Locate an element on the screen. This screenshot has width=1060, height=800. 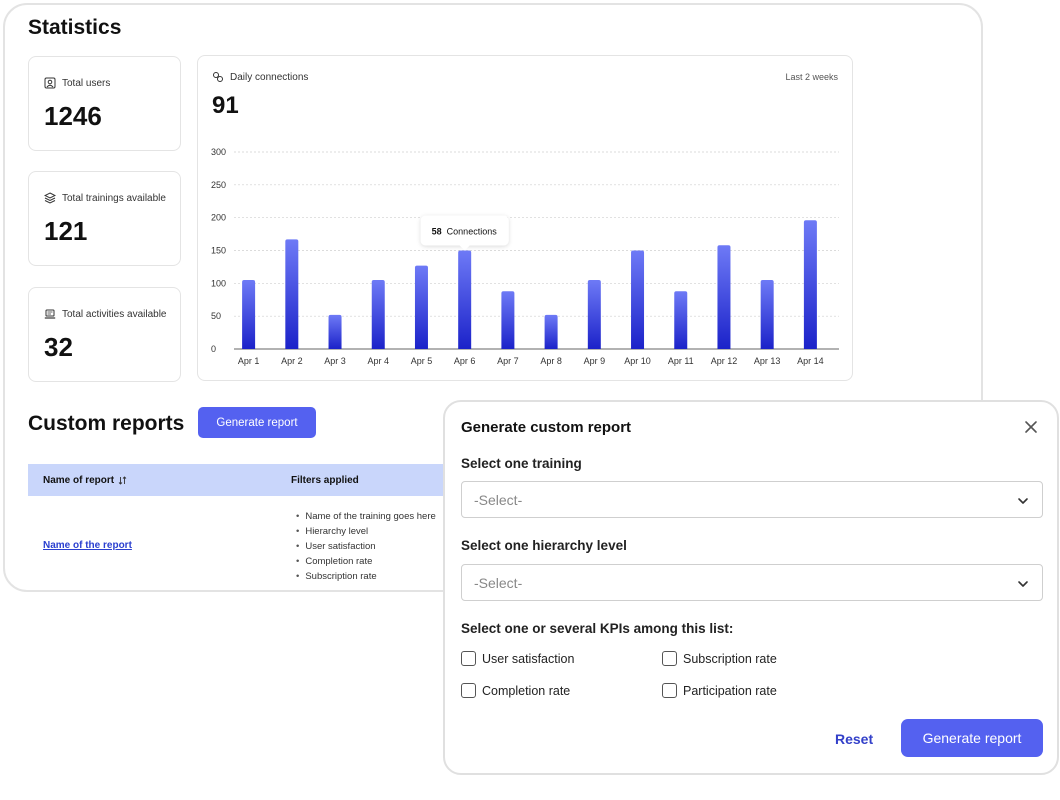
chart-tooltip: 58 Connections is located at coordinates (464, 233).